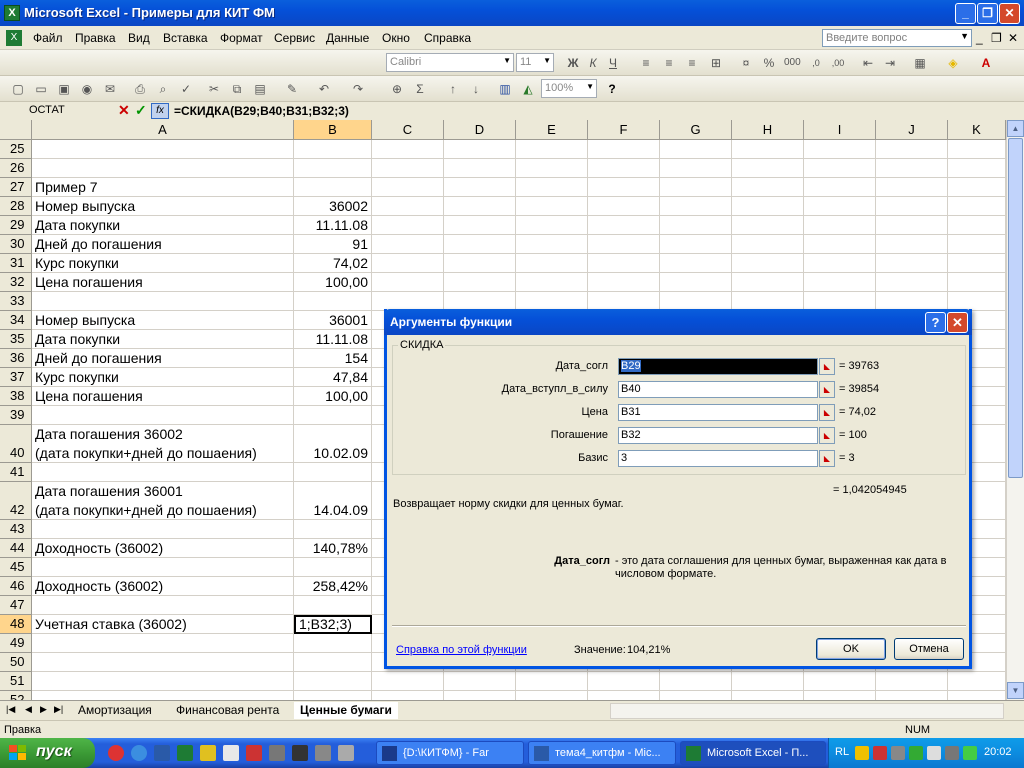 The width and height of the screenshot is (1024, 768). What do you see at coordinates (868, 63) in the screenshot?
I see `decrease-indent-icon: ⇤` at bounding box center [868, 63].